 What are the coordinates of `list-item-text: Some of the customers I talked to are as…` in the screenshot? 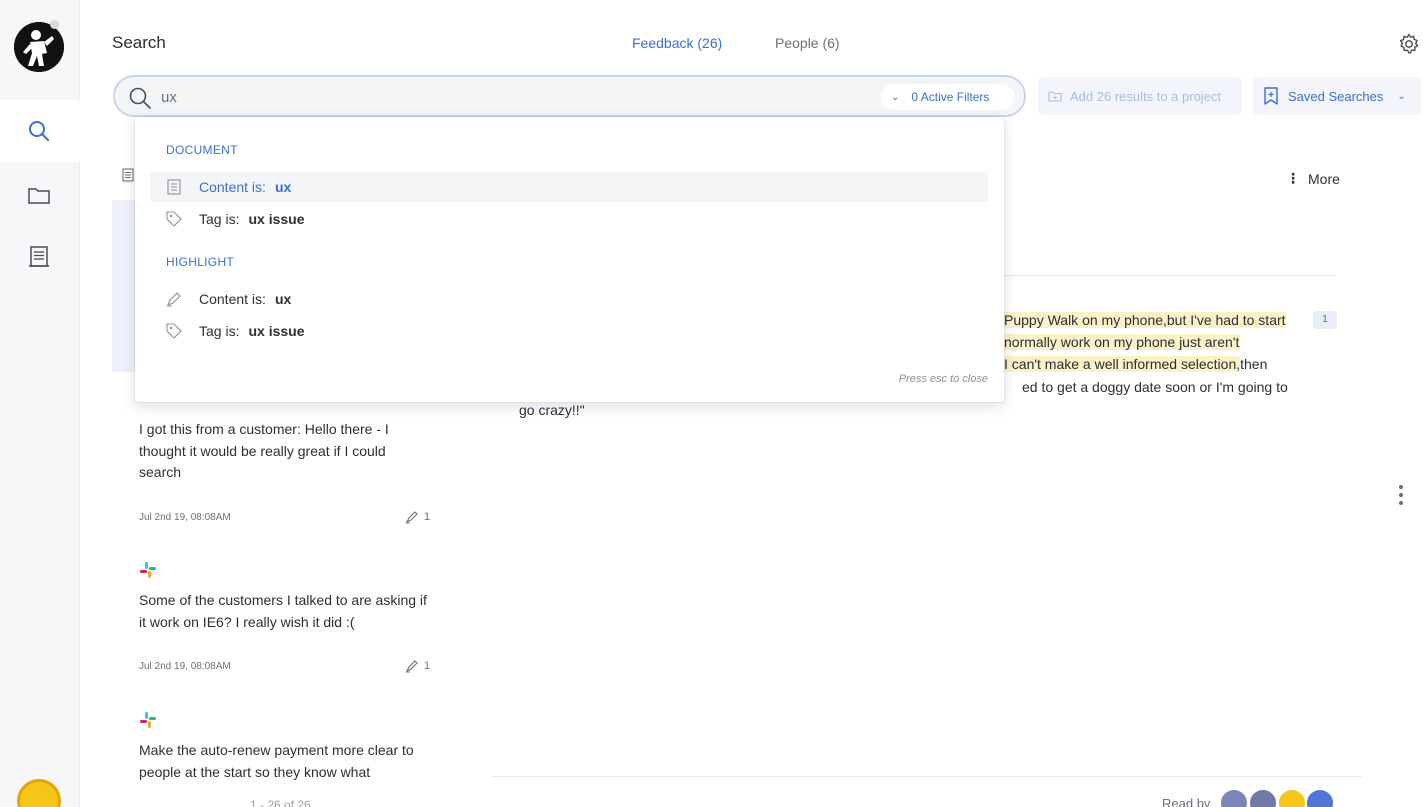 It's located at (283, 611).